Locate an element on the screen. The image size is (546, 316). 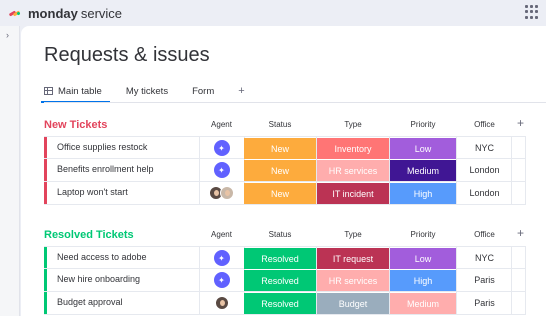
add-view-plus-icon: + is located at coordinates (241, 91).